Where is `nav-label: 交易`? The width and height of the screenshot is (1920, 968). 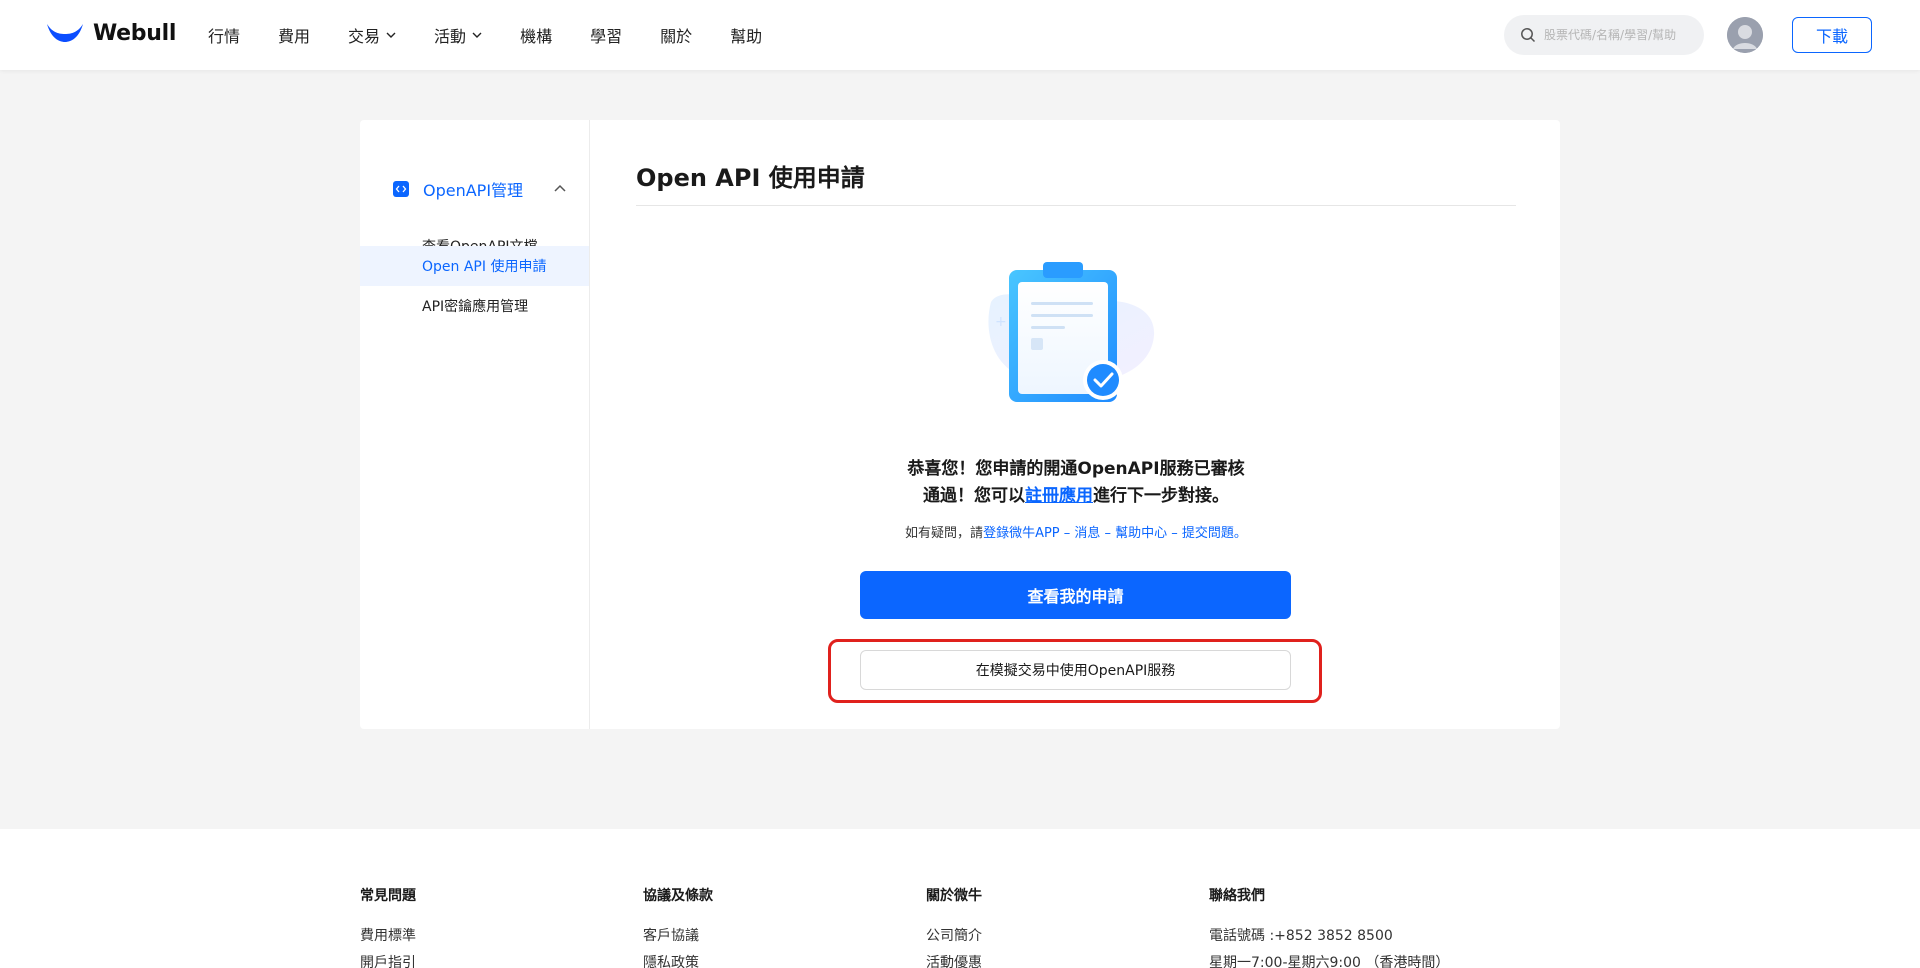
nav-label: 交易 is located at coordinates (364, 36).